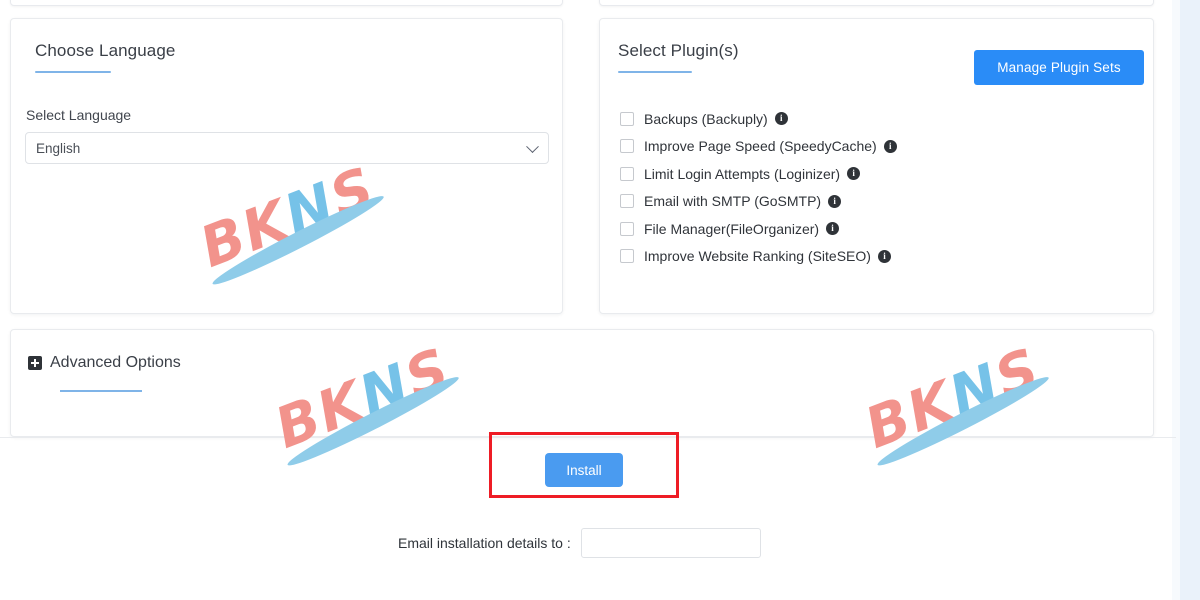 Image resolution: width=1200 pixels, height=600 pixels. I want to click on plugin-checkbox-loginizer, so click(627, 173).